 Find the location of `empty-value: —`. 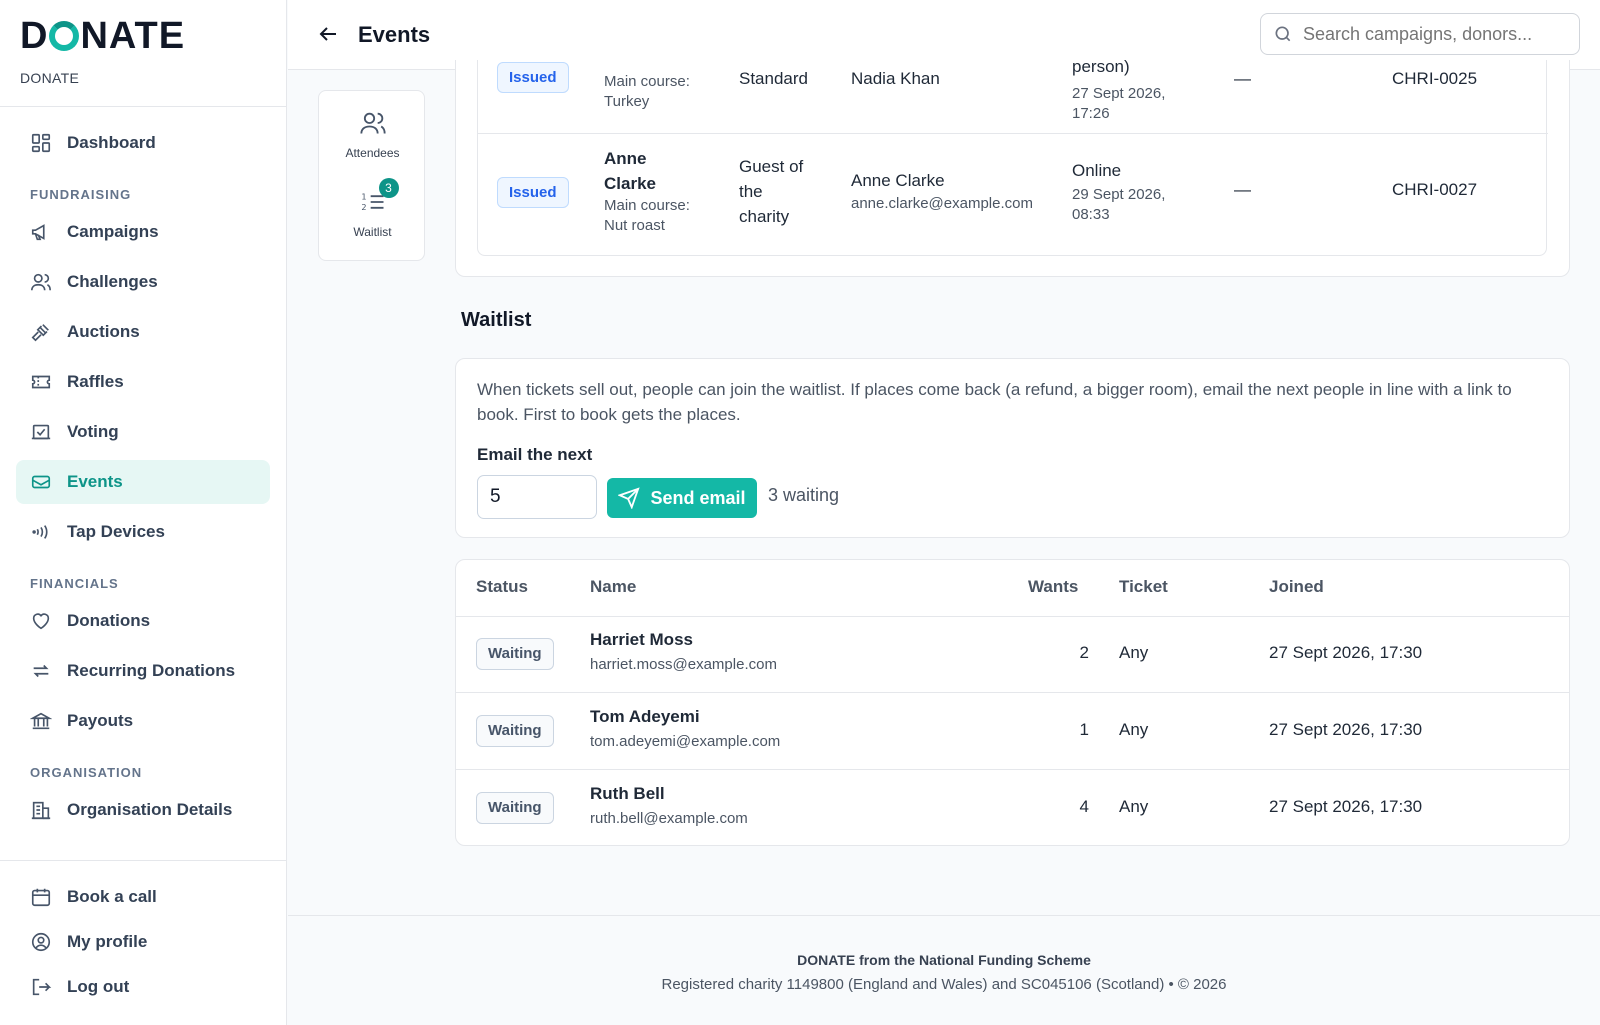

empty-value: — is located at coordinates (1242, 189).